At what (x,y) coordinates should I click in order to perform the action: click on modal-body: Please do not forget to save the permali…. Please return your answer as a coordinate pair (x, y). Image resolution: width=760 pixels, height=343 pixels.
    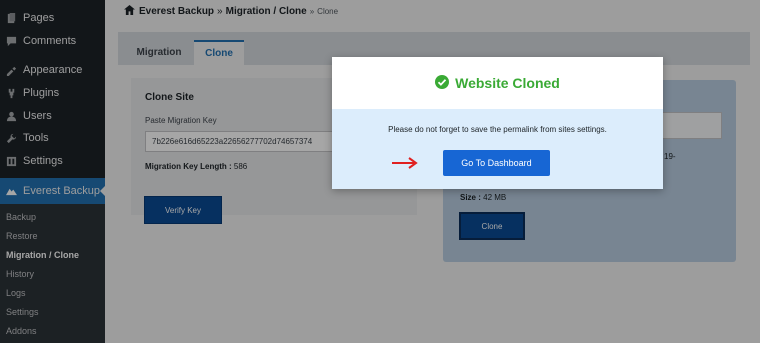
    Looking at the image, I should click on (497, 149).